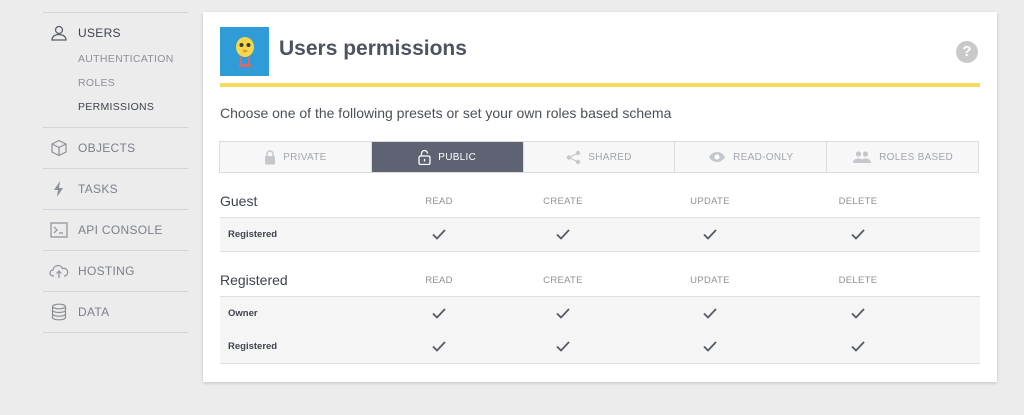 The image size is (1024, 415). What do you see at coordinates (254, 280) in the screenshot?
I see `group-name: Registered` at bounding box center [254, 280].